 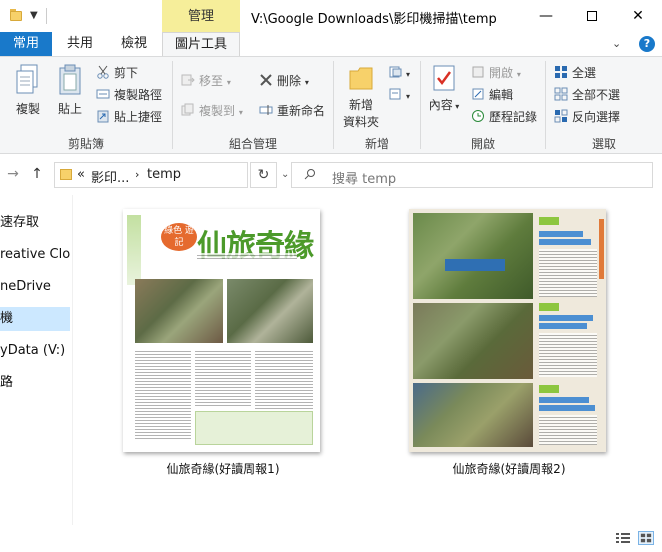 I want to click on easy-access-icon, so click(x=395, y=94).